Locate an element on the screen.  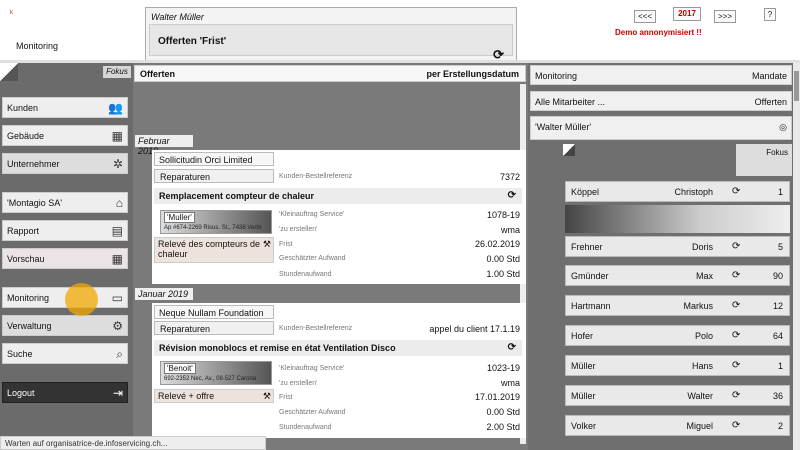
field-value: 1078-19 is located at coordinates (503, 215).